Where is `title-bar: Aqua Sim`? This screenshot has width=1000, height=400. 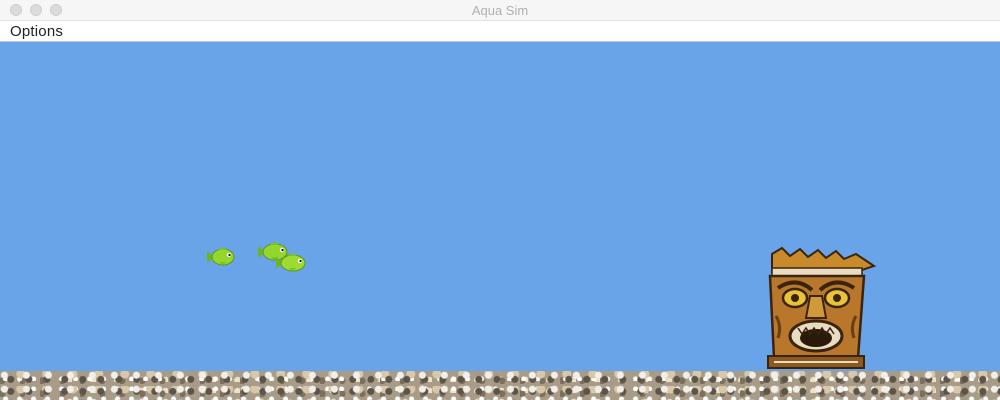 title-bar: Aqua Sim is located at coordinates (500, 10).